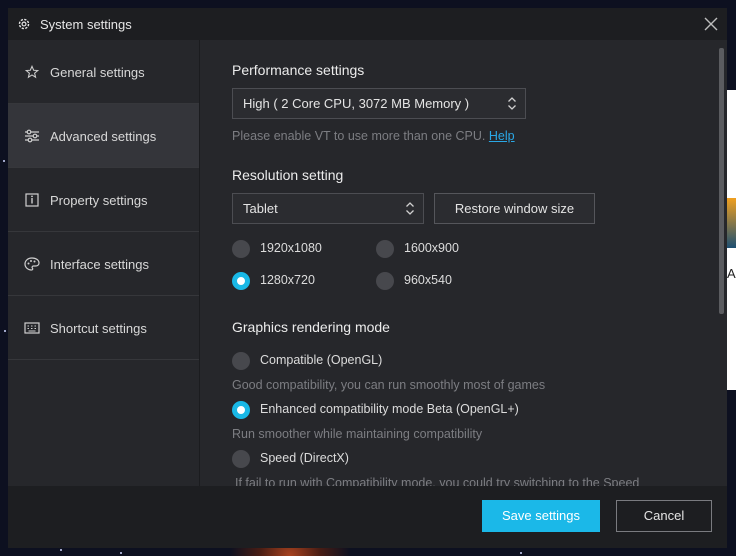  I want to click on sidebar-item-advanced: Advanced settings, so click(103, 136).